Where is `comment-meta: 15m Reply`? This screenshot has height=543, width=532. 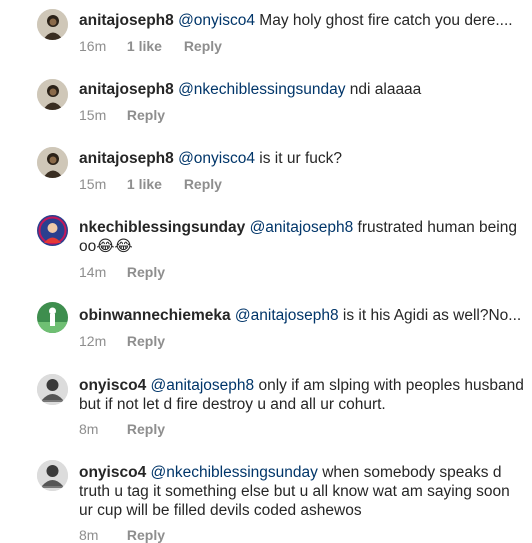 comment-meta: 15m Reply is located at coordinates (122, 115).